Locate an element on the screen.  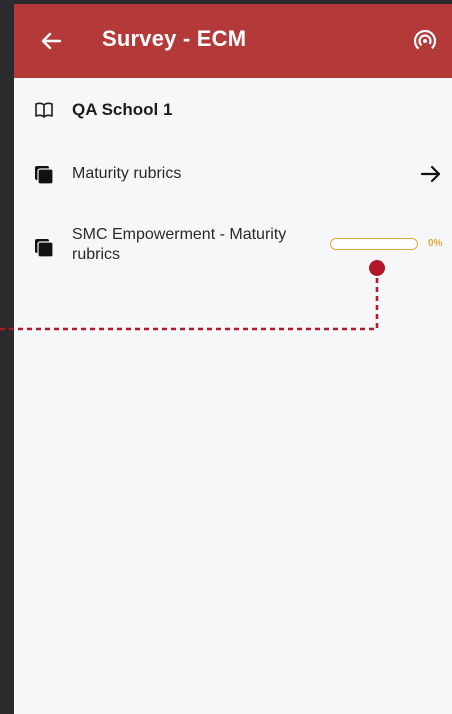
device-frame is located at coordinates (7, 357).